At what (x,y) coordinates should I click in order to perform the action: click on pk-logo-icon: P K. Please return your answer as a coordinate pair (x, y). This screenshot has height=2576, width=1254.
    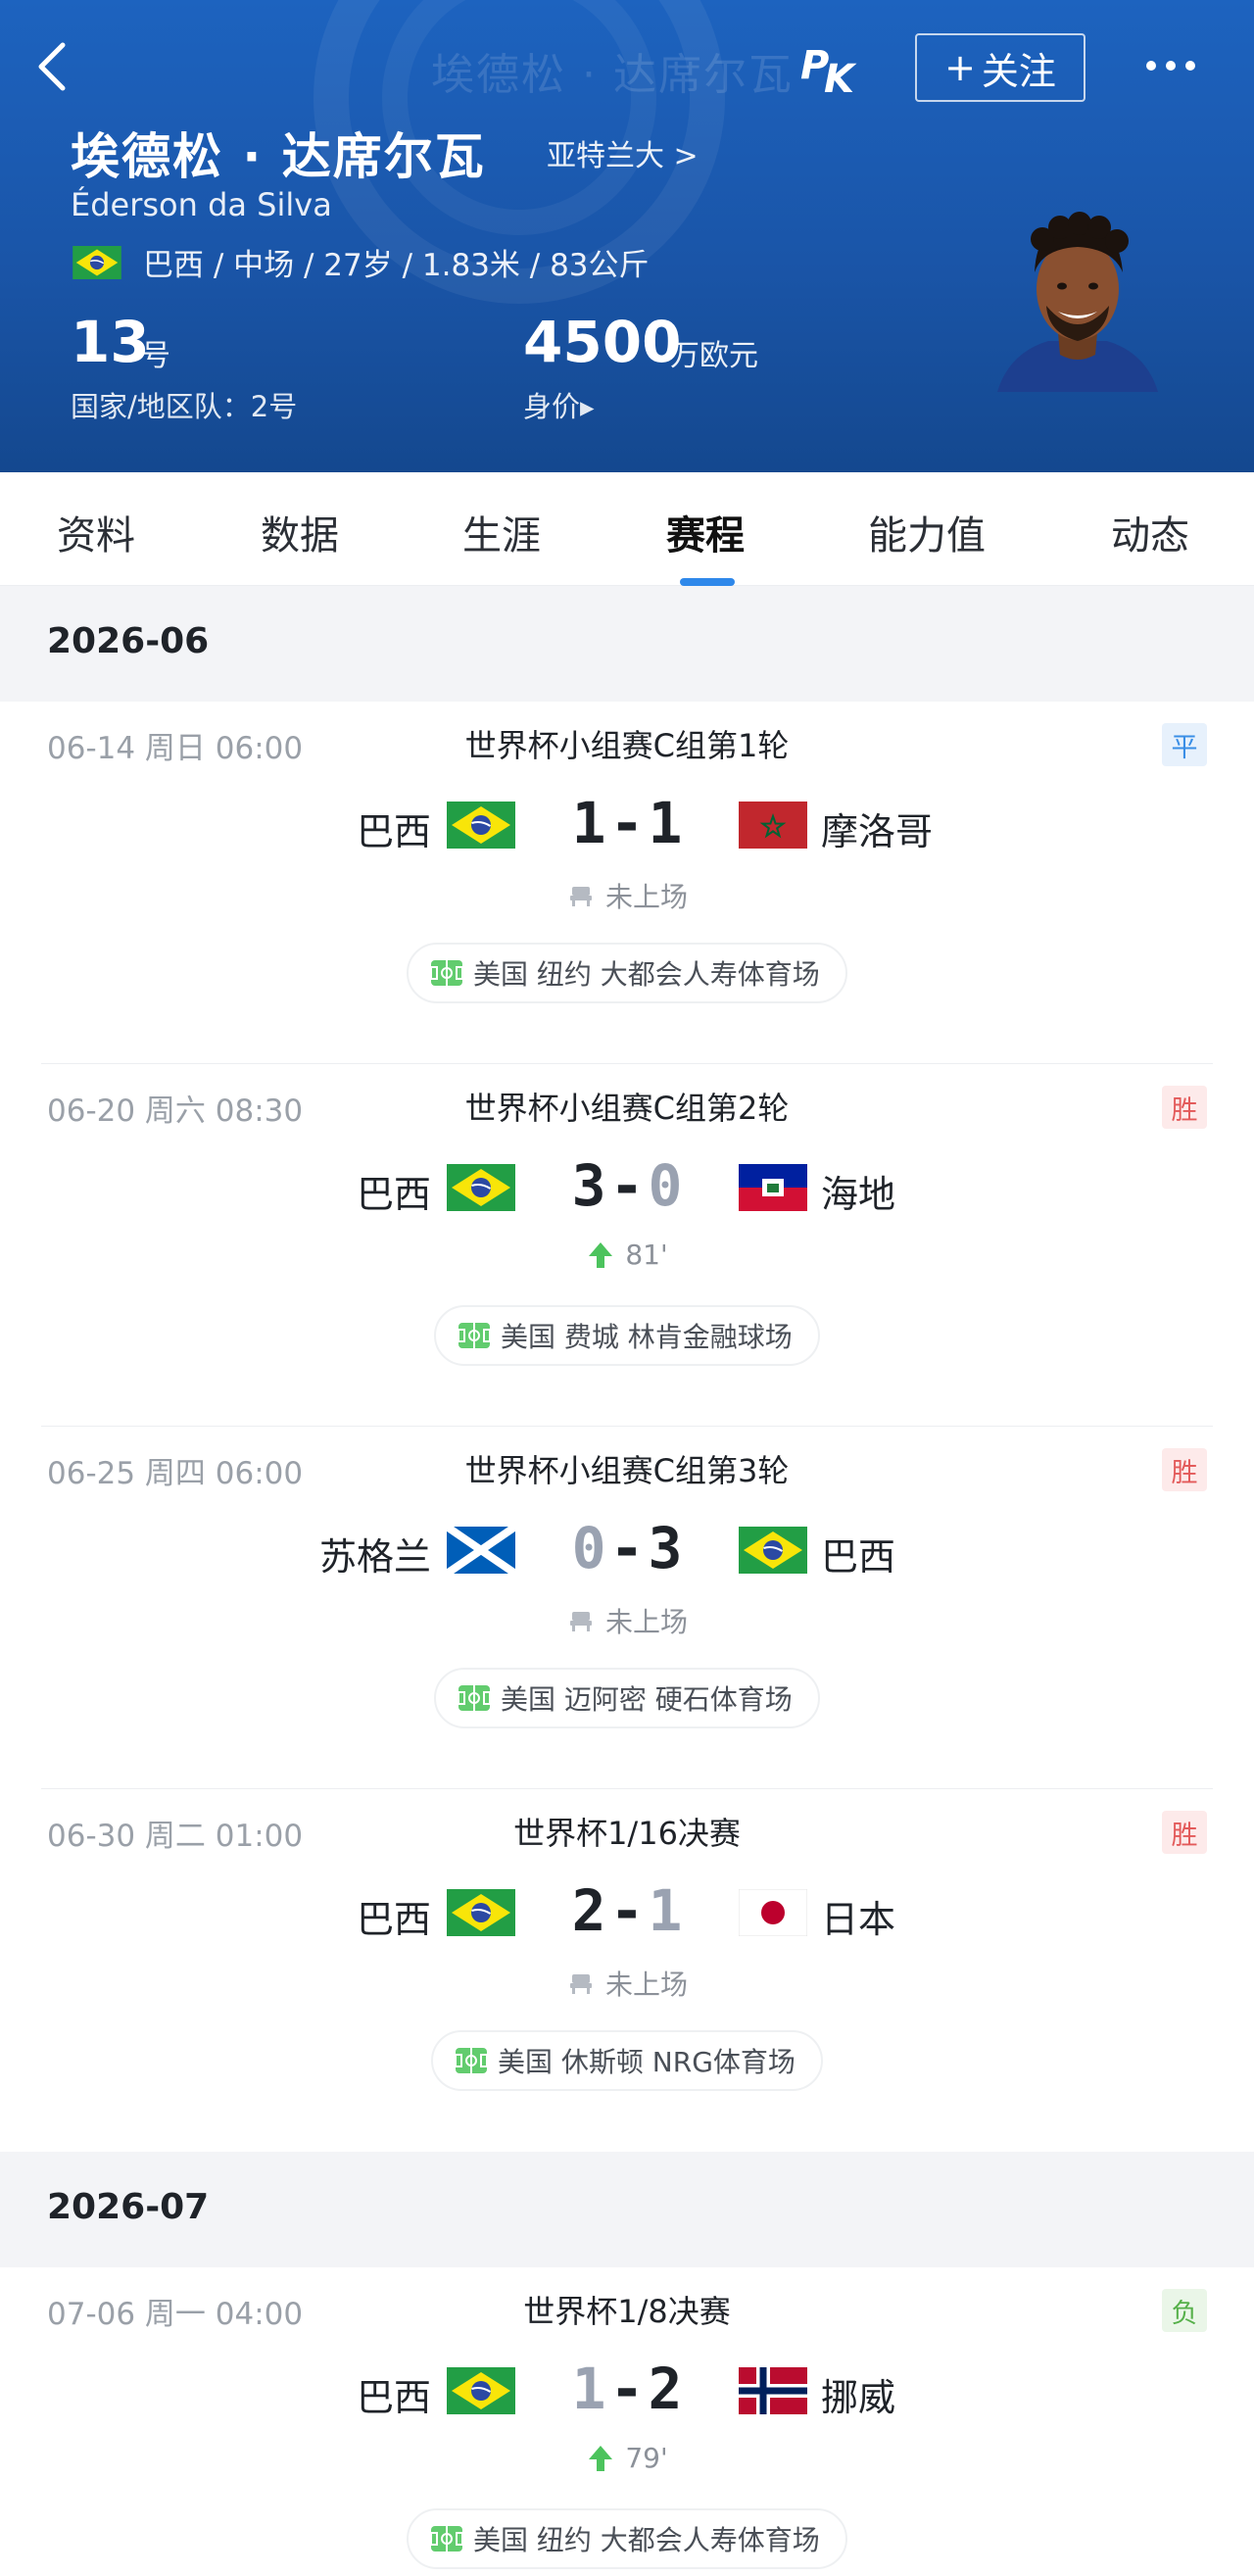
    Looking at the image, I should click on (830, 69).